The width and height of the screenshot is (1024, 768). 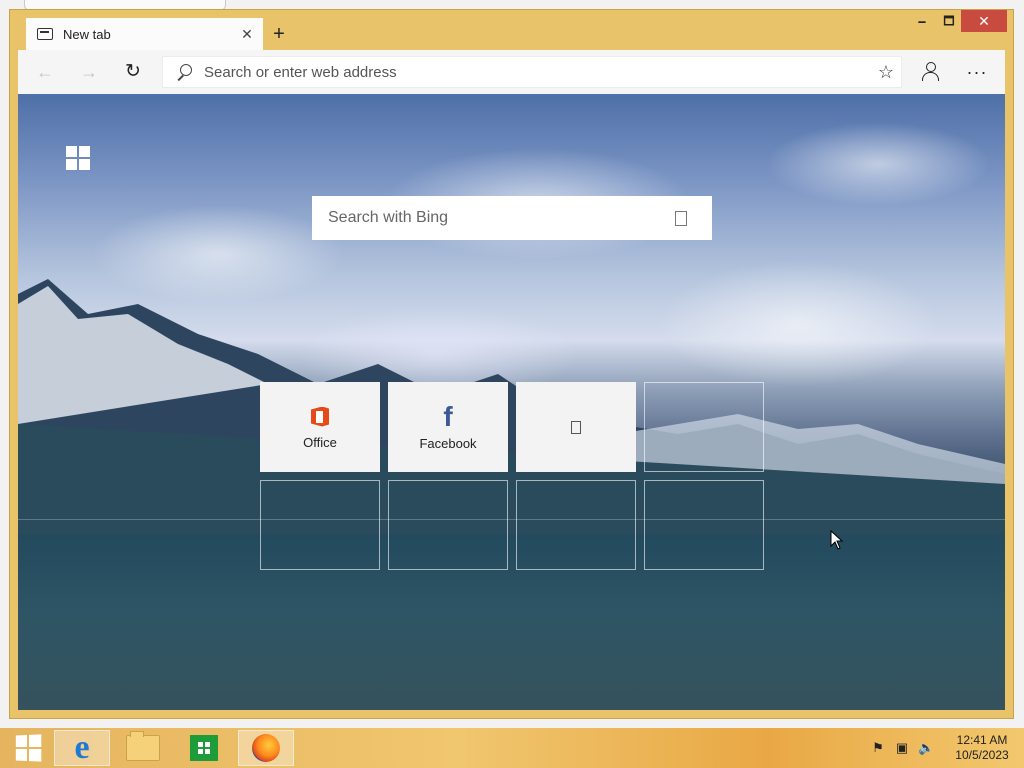 What do you see at coordinates (878, 748) in the screenshot?
I see `flag-icon: ⚑` at bounding box center [878, 748].